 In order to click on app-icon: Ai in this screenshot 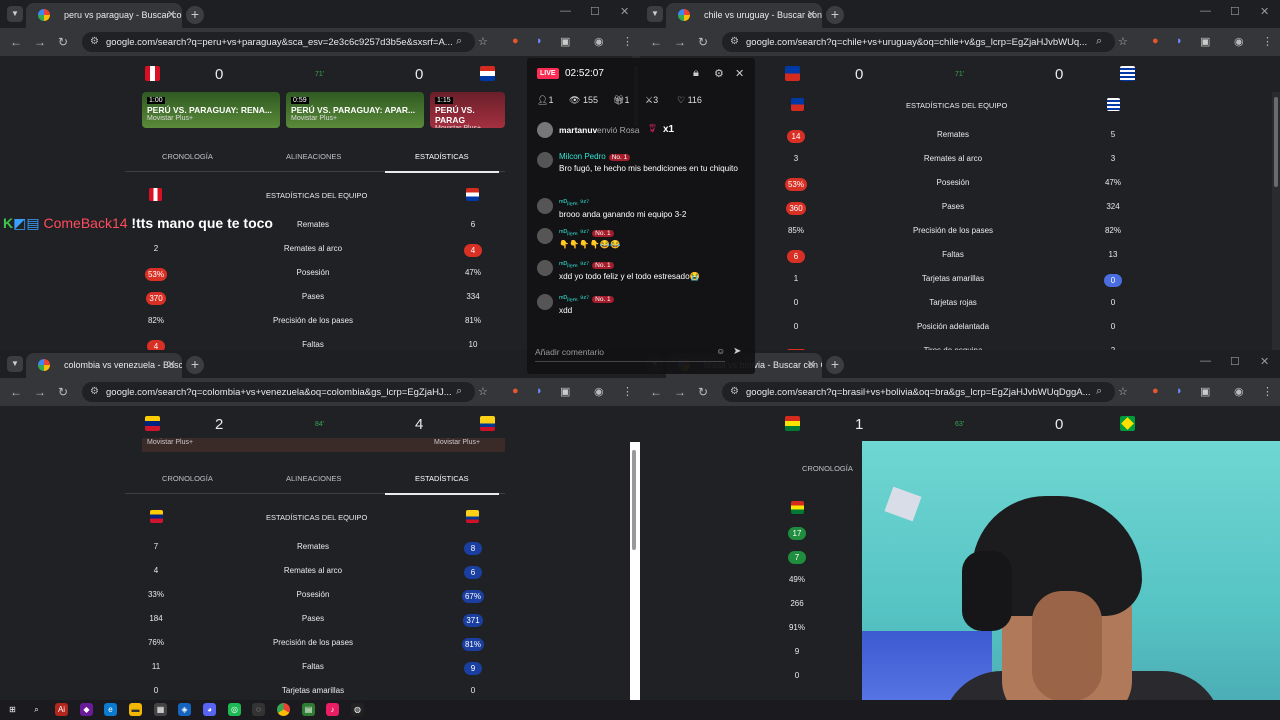, I will do `click(61, 709)`.